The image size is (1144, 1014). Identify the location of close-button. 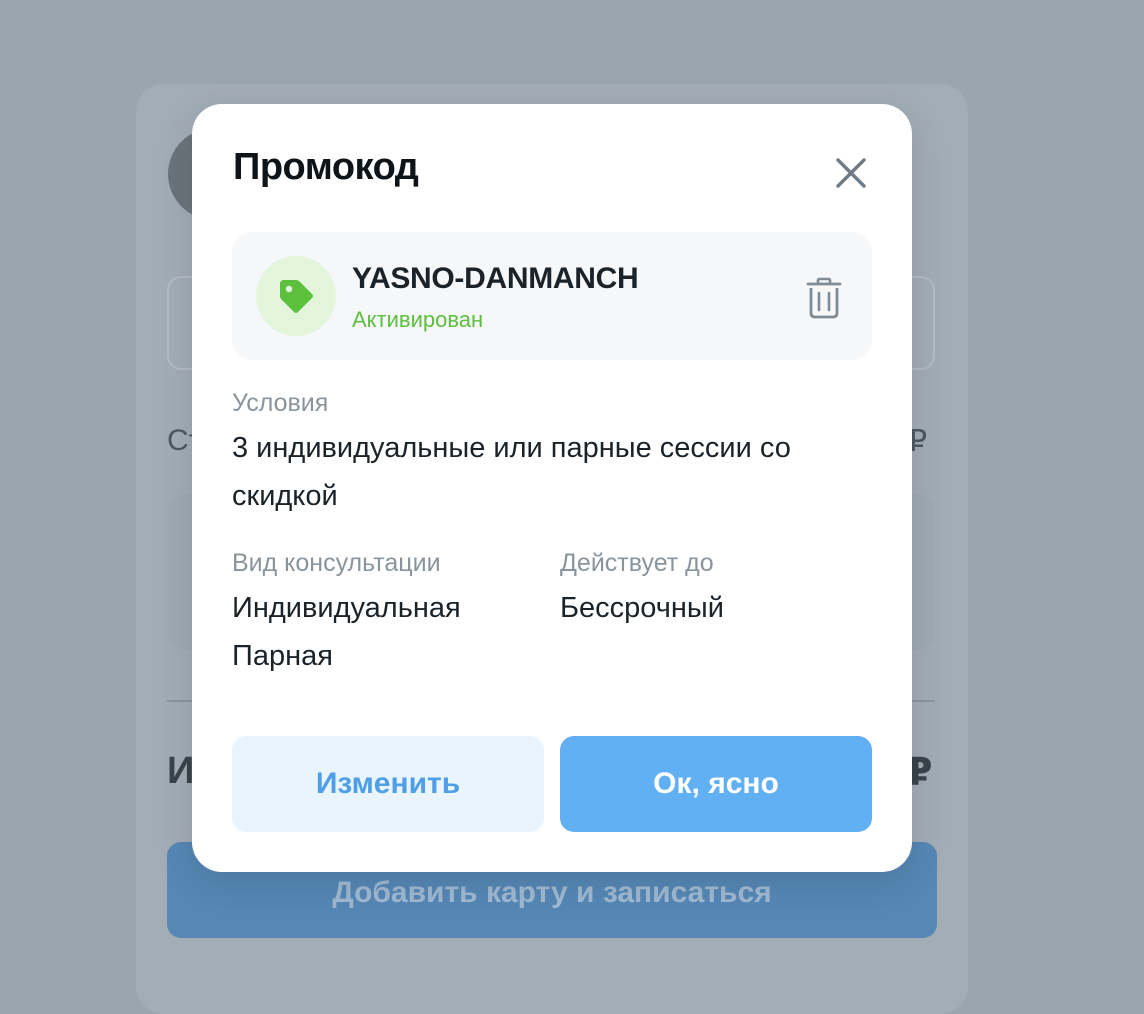
(851, 173).